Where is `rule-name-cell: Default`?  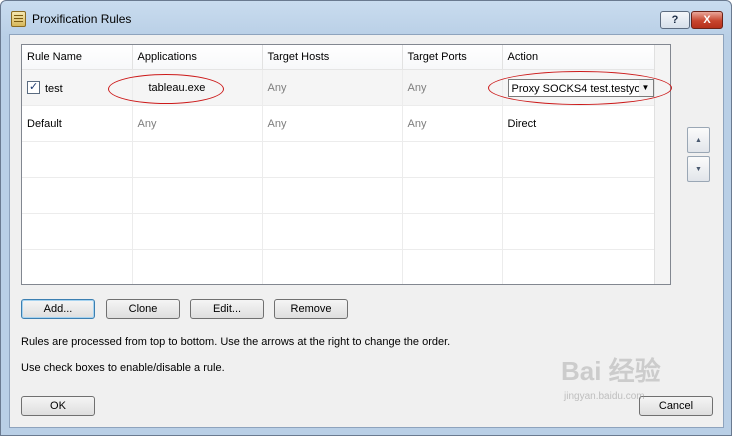 rule-name-cell: Default is located at coordinates (77, 123).